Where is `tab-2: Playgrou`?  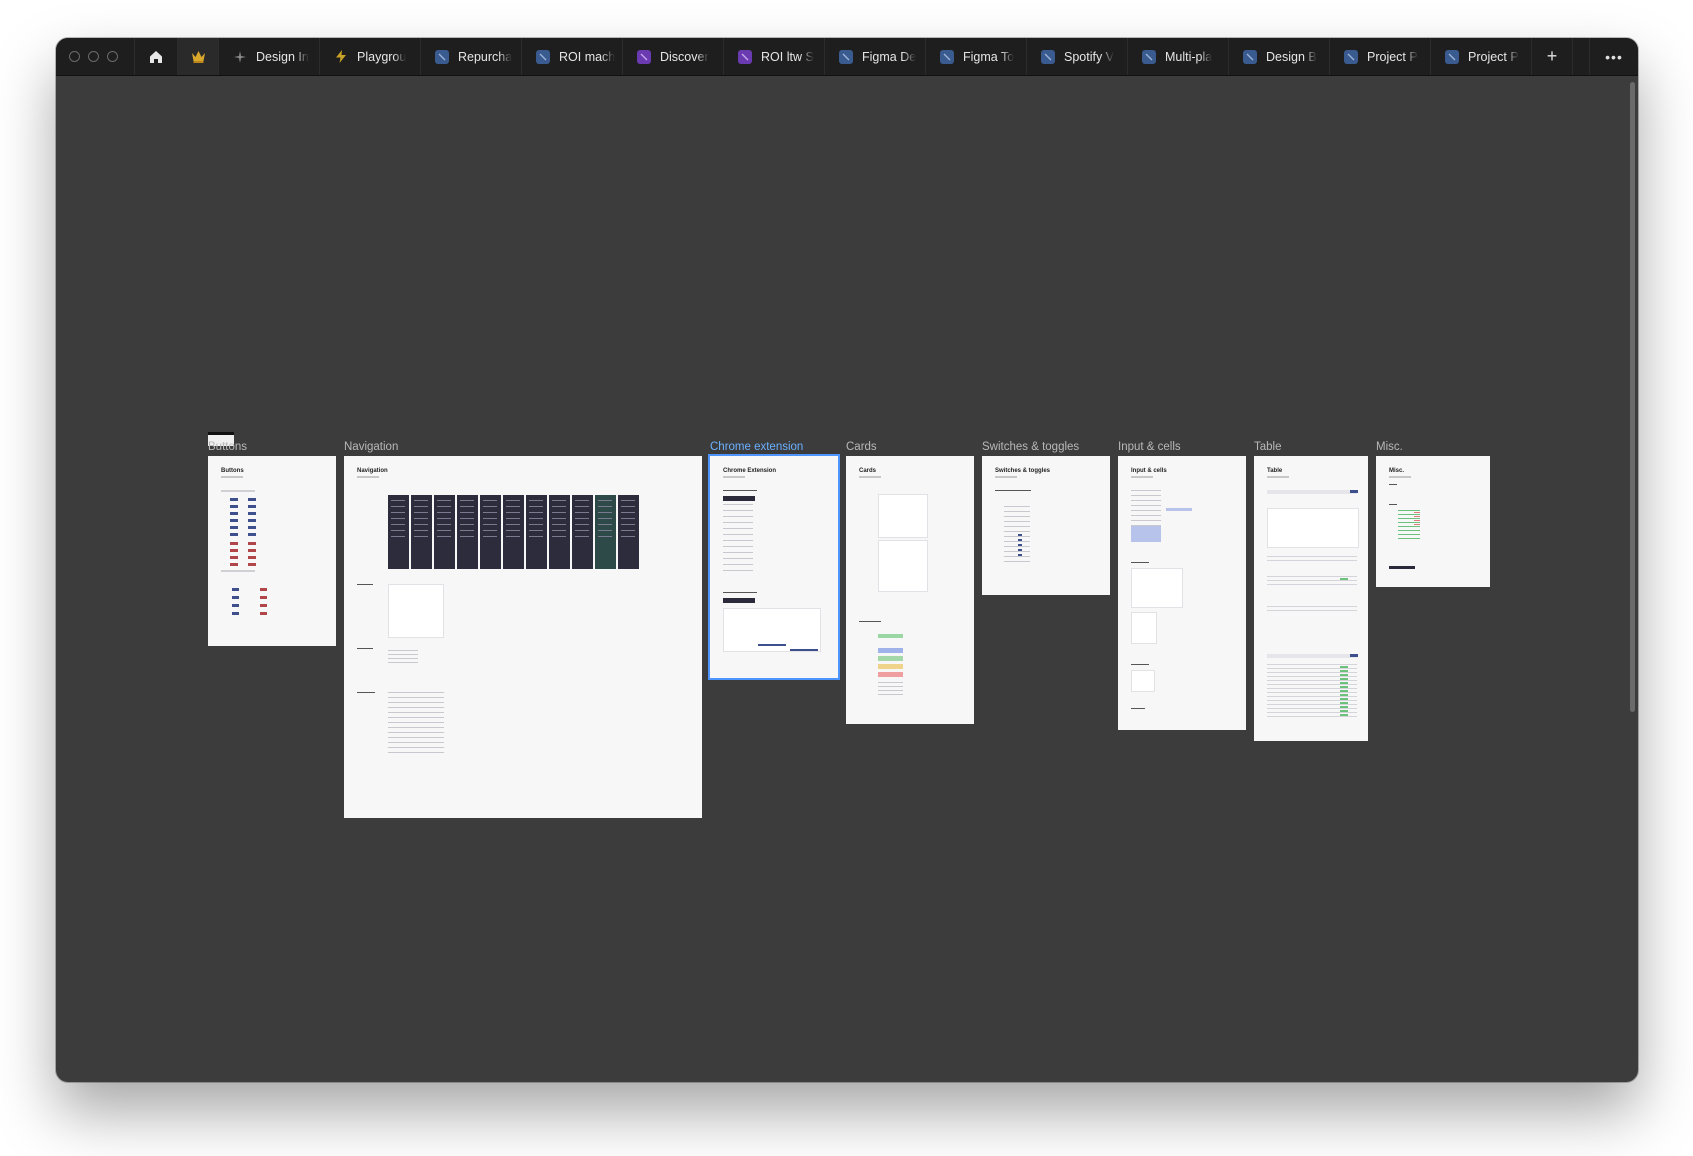
tab-2: Playgrou is located at coordinates (370, 56).